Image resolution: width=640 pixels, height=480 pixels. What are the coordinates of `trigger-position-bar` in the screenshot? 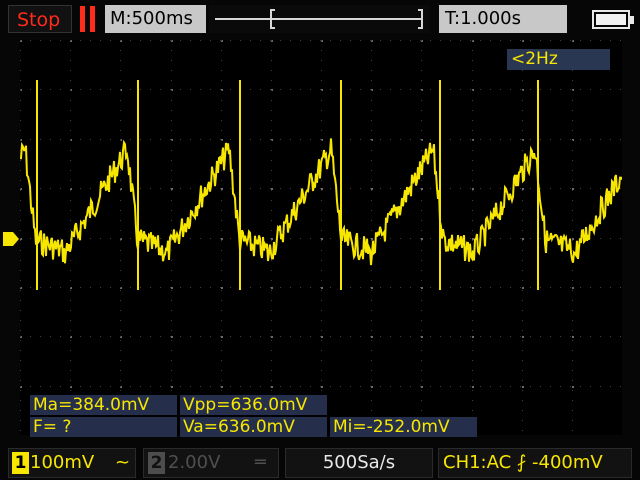 It's located at (319, 19).